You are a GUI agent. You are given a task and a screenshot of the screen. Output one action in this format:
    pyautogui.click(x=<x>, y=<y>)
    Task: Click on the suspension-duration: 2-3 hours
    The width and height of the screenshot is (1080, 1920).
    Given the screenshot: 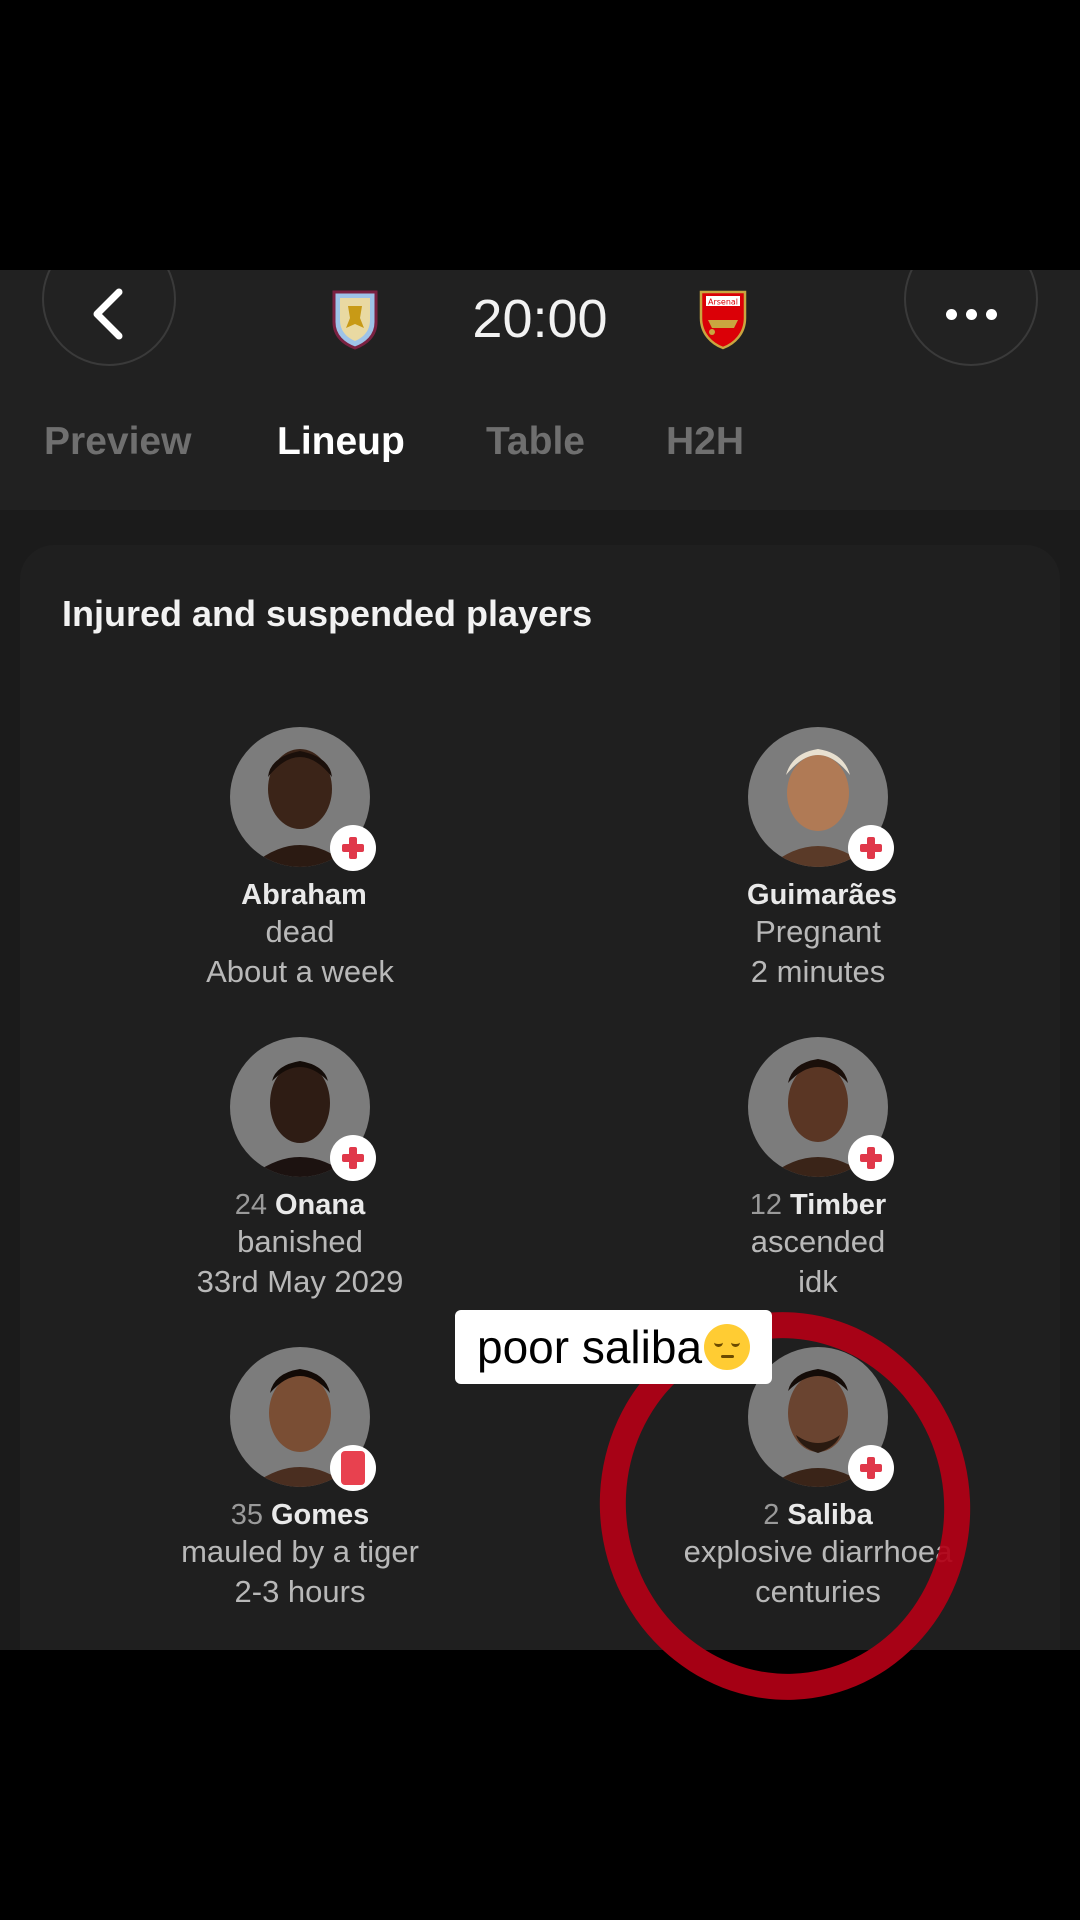 What is the action you would take?
    pyautogui.click(x=300, y=1591)
    